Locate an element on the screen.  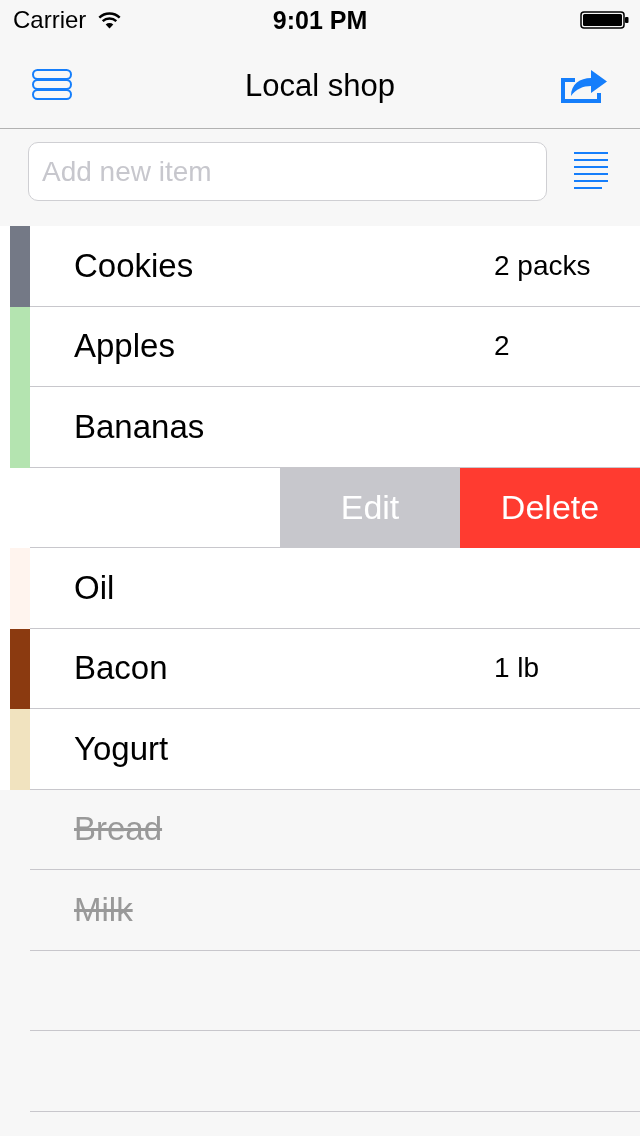
item-quantity: 2 packs is located at coordinates (542, 265).